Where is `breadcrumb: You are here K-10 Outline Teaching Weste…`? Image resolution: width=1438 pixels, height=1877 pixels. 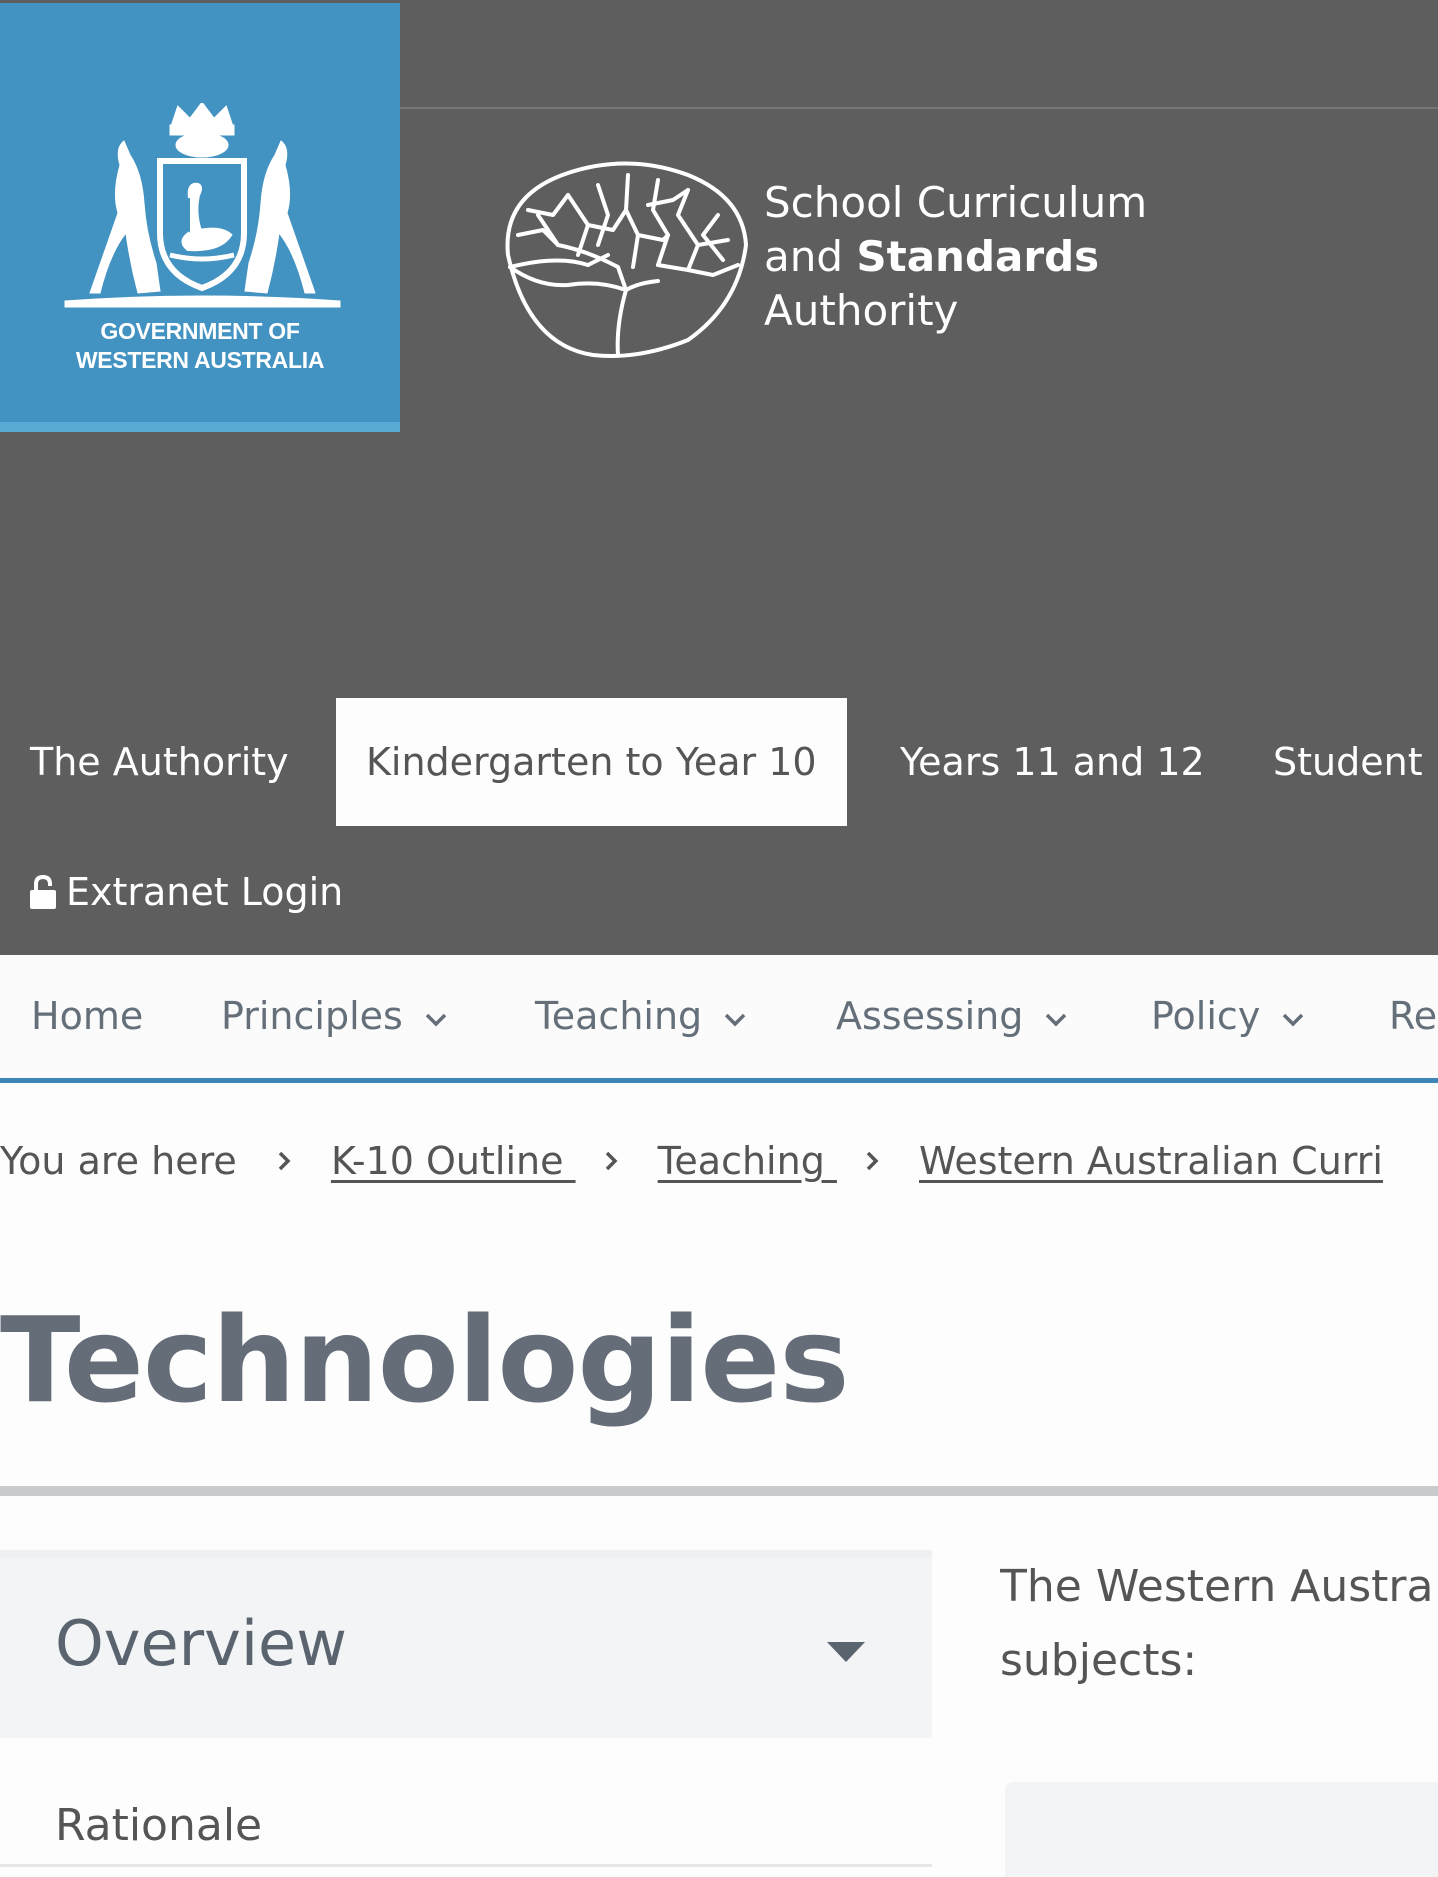 breadcrumb: You are here K-10 Outline Teaching Weste… is located at coordinates (691, 1161).